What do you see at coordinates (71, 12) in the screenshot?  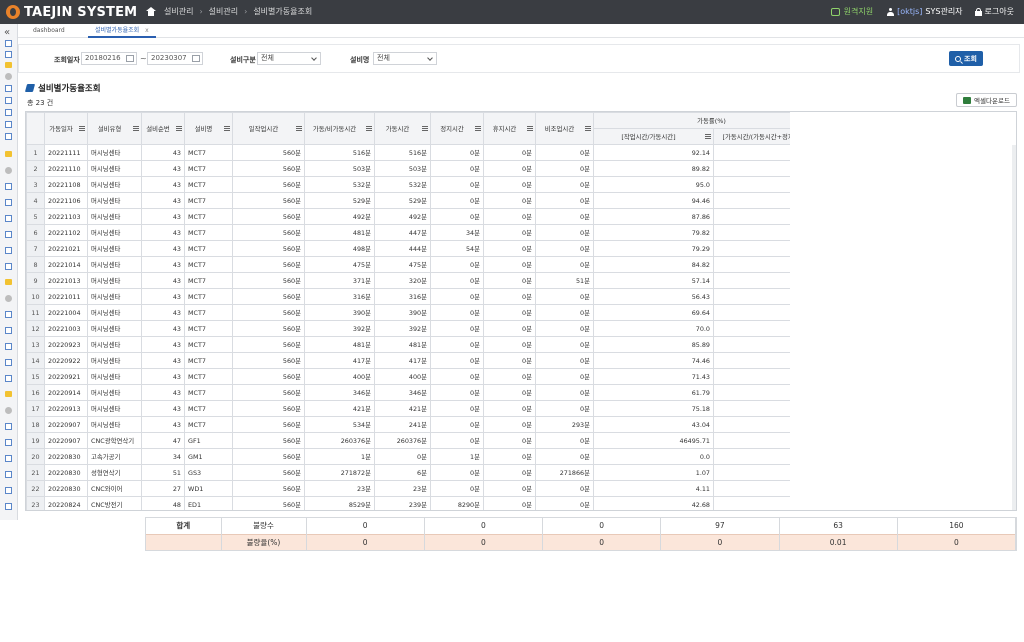 I see `logo: TAEJIN SYSTEM` at bounding box center [71, 12].